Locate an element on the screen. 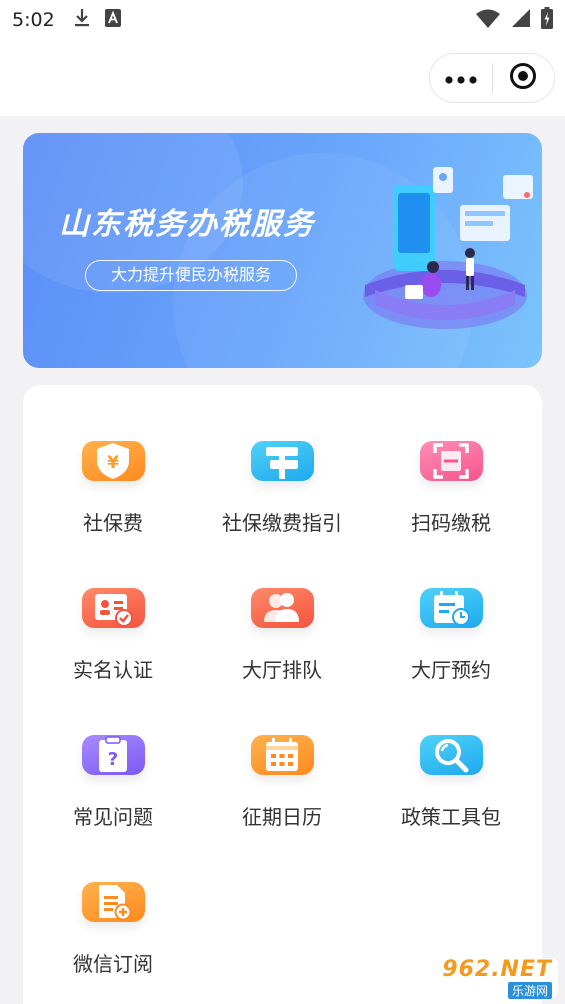 The width and height of the screenshot is (565, 1004). service-hall-appointment: 大厅预约 is located at coordinates (451, 607).